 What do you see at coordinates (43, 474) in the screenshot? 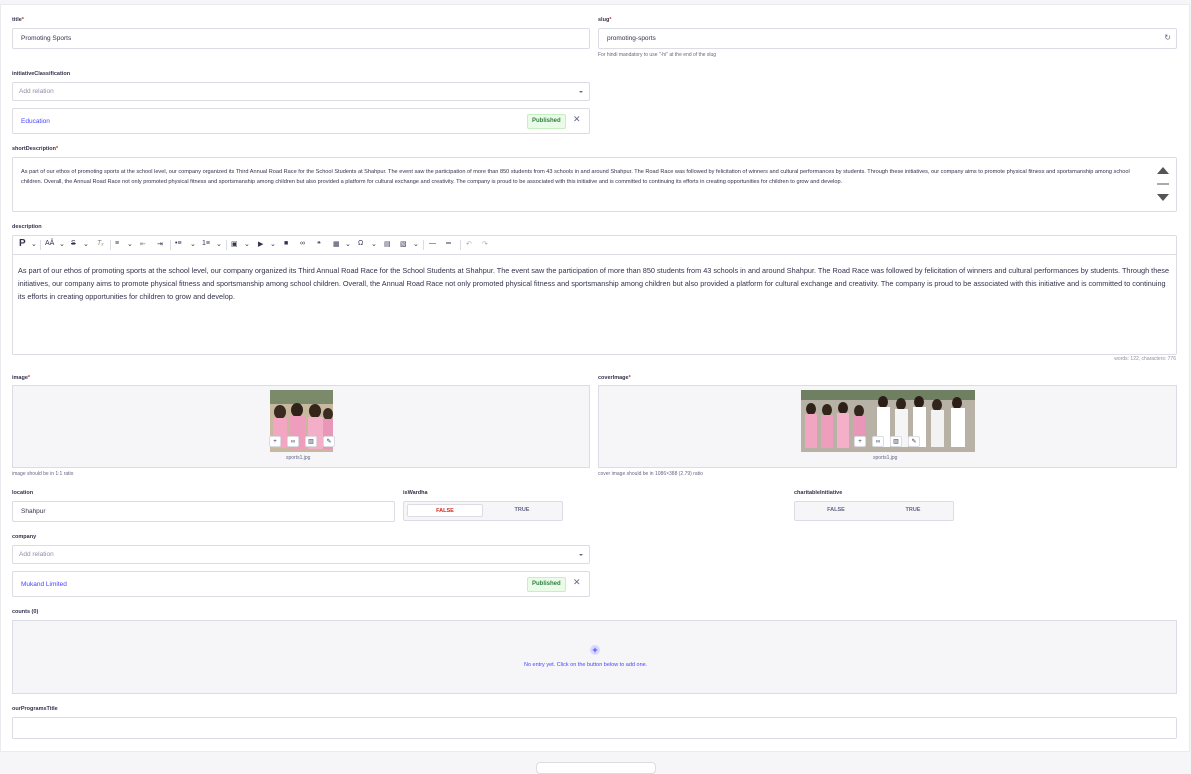
I see `image-hint: image should be in 1:1 ratio` at bounding box center [43, 474].